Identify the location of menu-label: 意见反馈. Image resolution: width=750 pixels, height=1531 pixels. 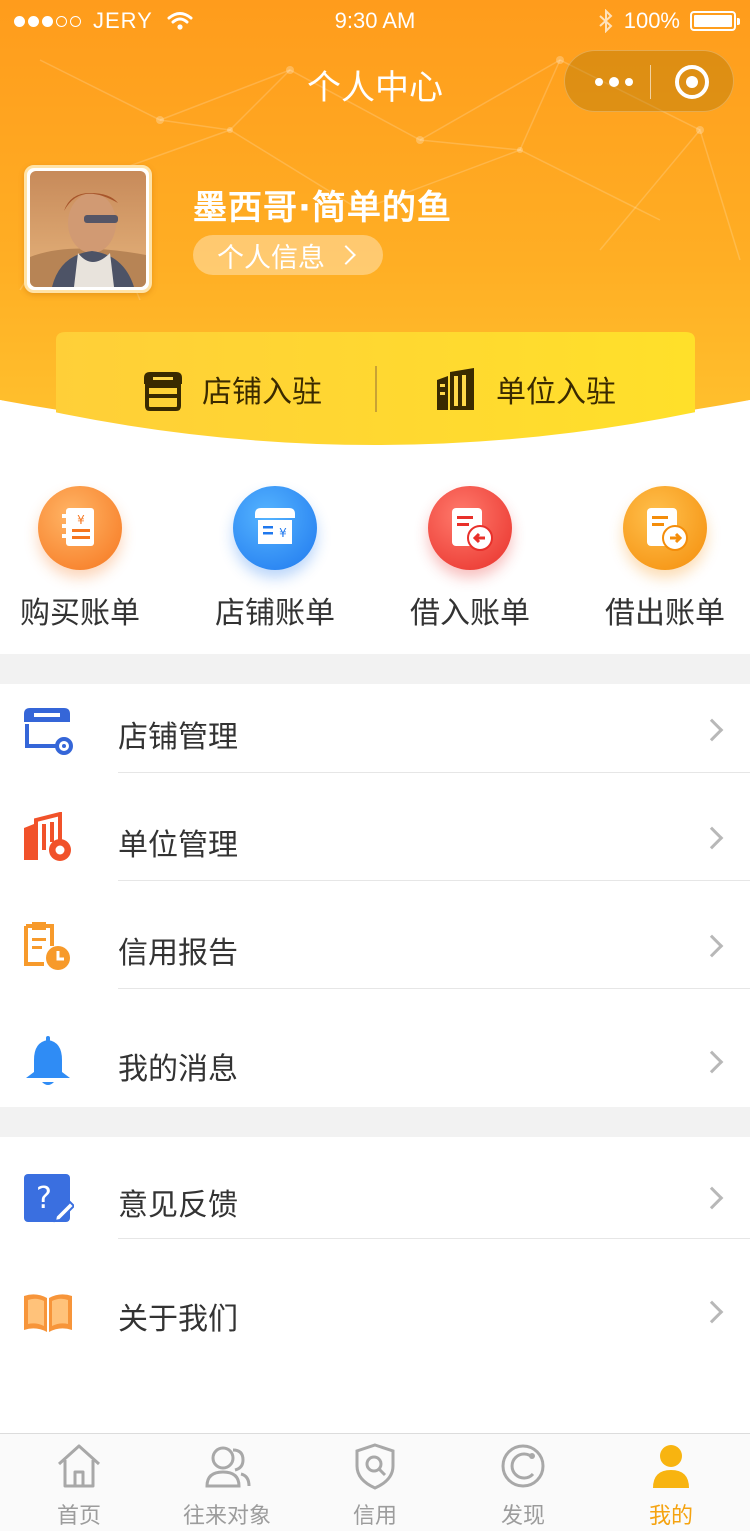
(178, 1205).